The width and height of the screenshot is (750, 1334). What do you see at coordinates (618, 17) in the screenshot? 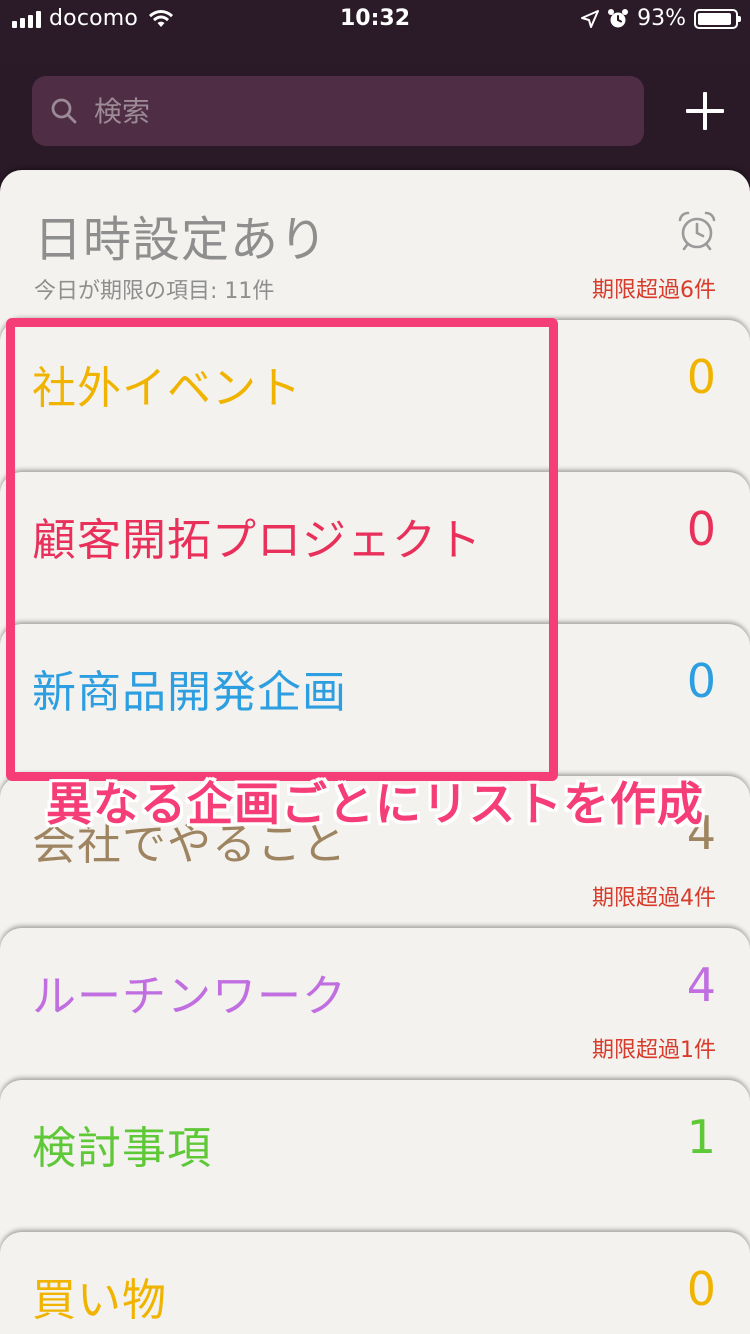
I see `alarm-icon` at bounding box center [618, 17].